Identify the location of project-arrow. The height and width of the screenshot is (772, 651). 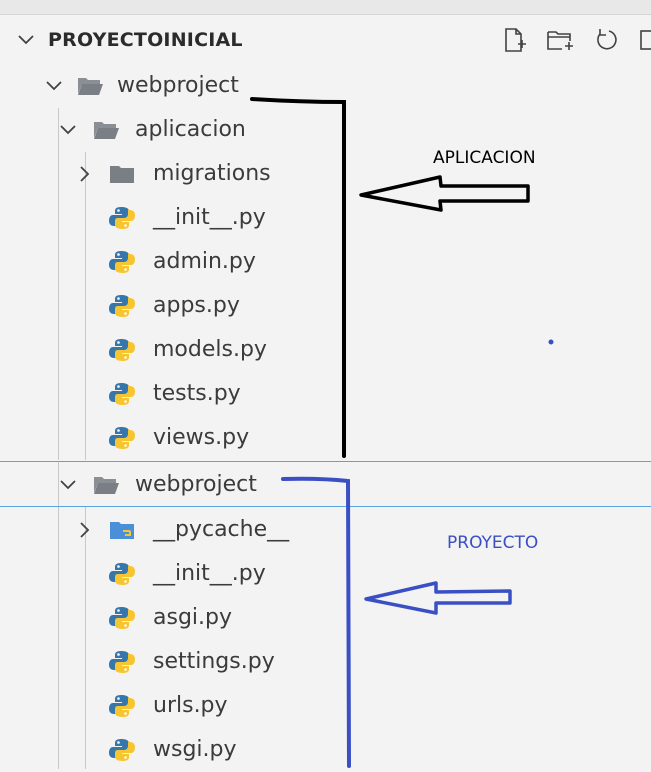
(438, 598).